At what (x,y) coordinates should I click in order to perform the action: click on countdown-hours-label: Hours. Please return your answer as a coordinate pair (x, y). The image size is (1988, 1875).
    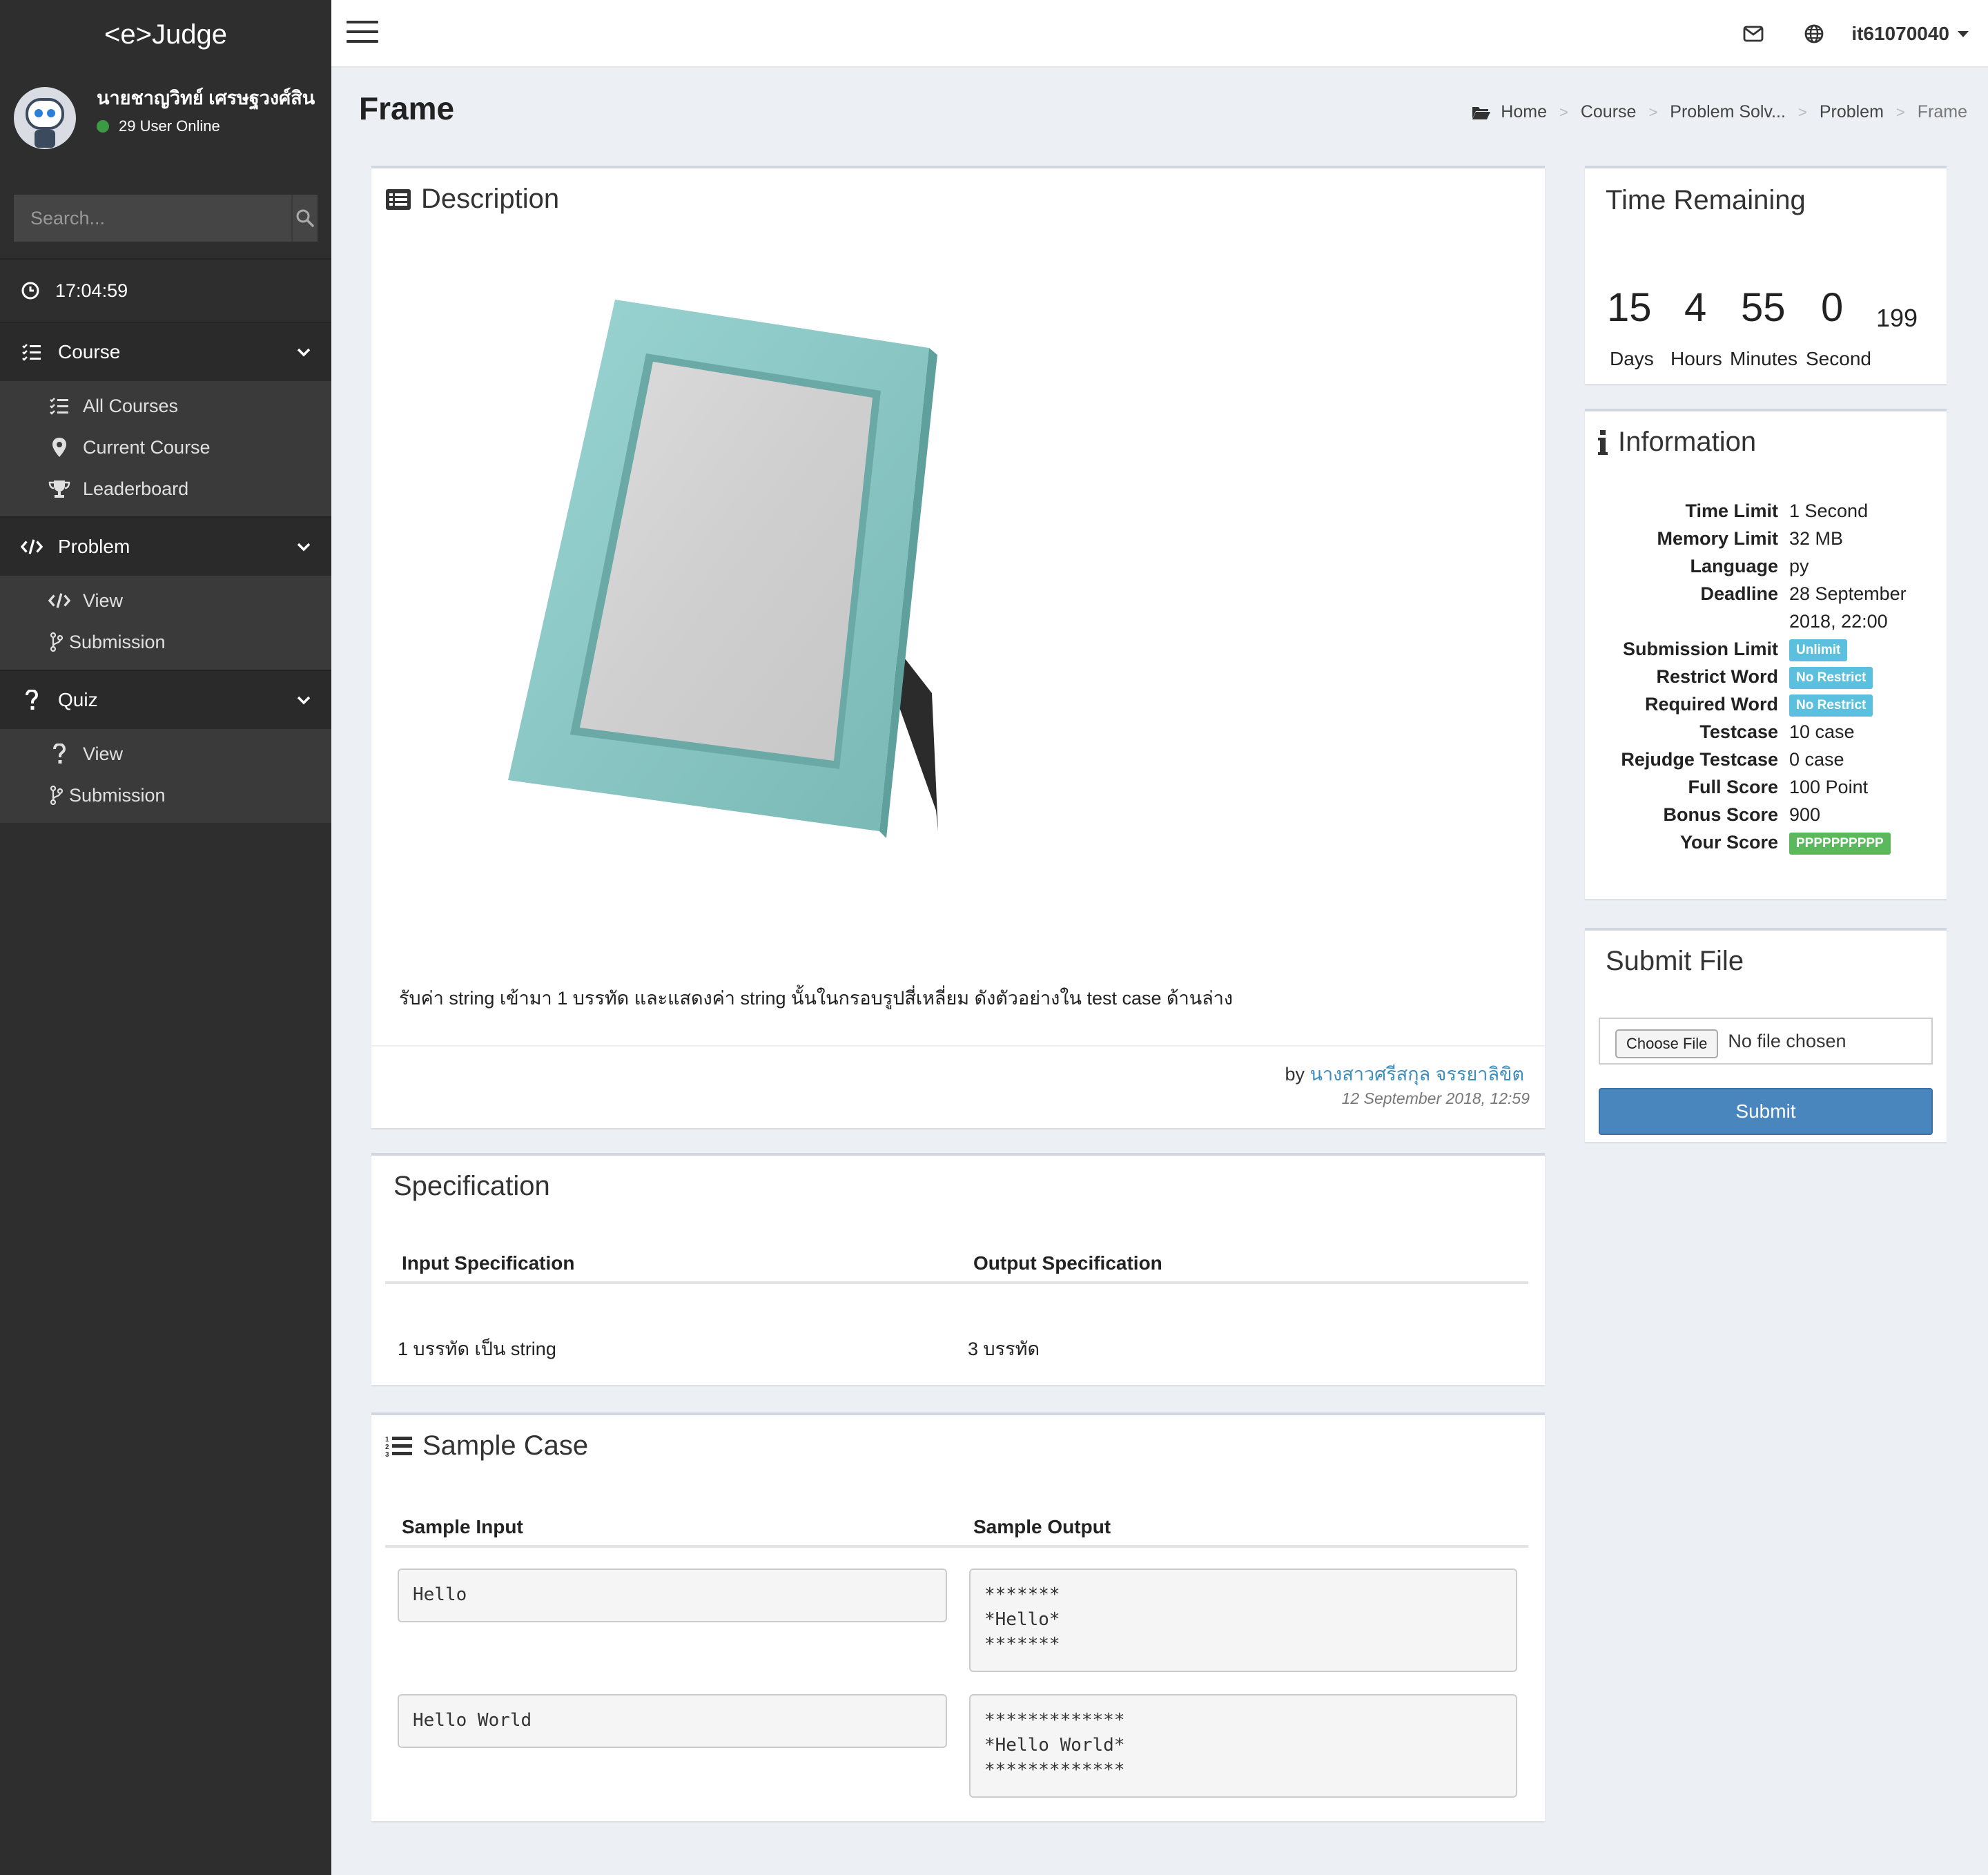
    Looking at the image, I should click on (1696, 358).